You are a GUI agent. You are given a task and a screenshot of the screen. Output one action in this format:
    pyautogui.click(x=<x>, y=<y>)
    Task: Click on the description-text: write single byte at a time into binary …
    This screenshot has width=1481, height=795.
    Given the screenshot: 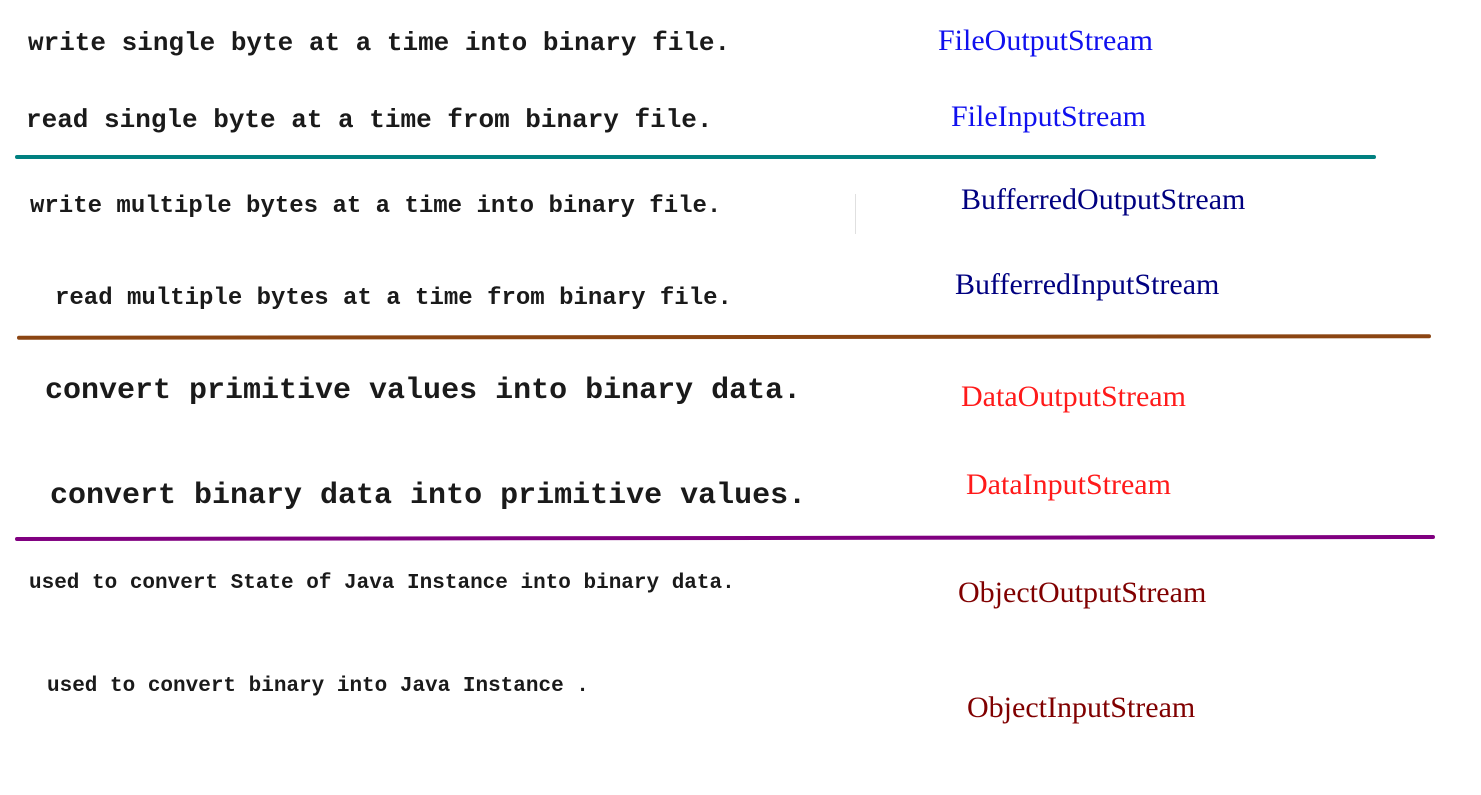 What is the action you would take?
    pyautogui.click(x=379, y=43)
    